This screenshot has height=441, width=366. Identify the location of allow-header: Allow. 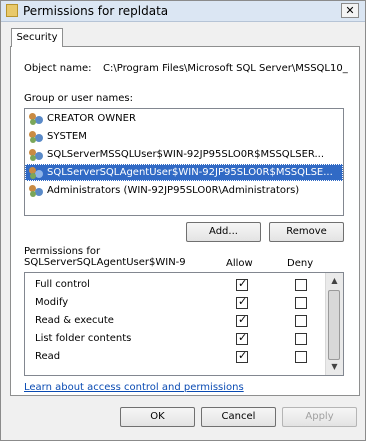
(239, 263).